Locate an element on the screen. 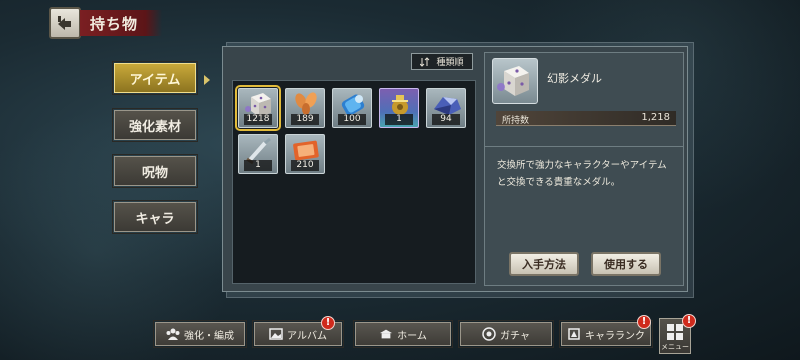 The width and height of the screenshot is (800, 360). description-line: 交換所で強力なキャラクターやアイテム is located at coordinates (582, 165).